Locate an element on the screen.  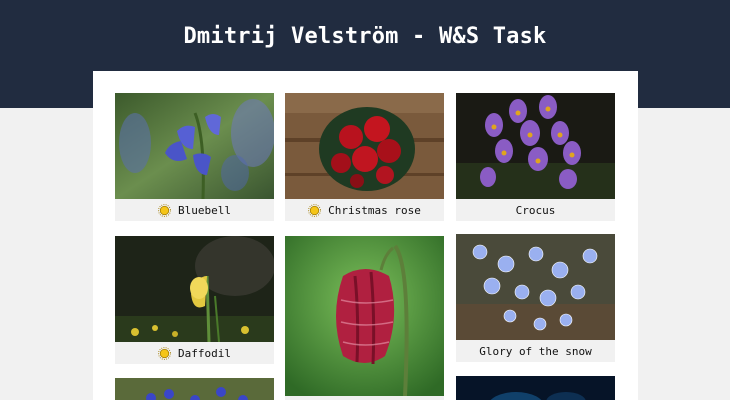
gallery-card-glory-of-the-snow: Glory of the snow is located at coordinates (535, 298).